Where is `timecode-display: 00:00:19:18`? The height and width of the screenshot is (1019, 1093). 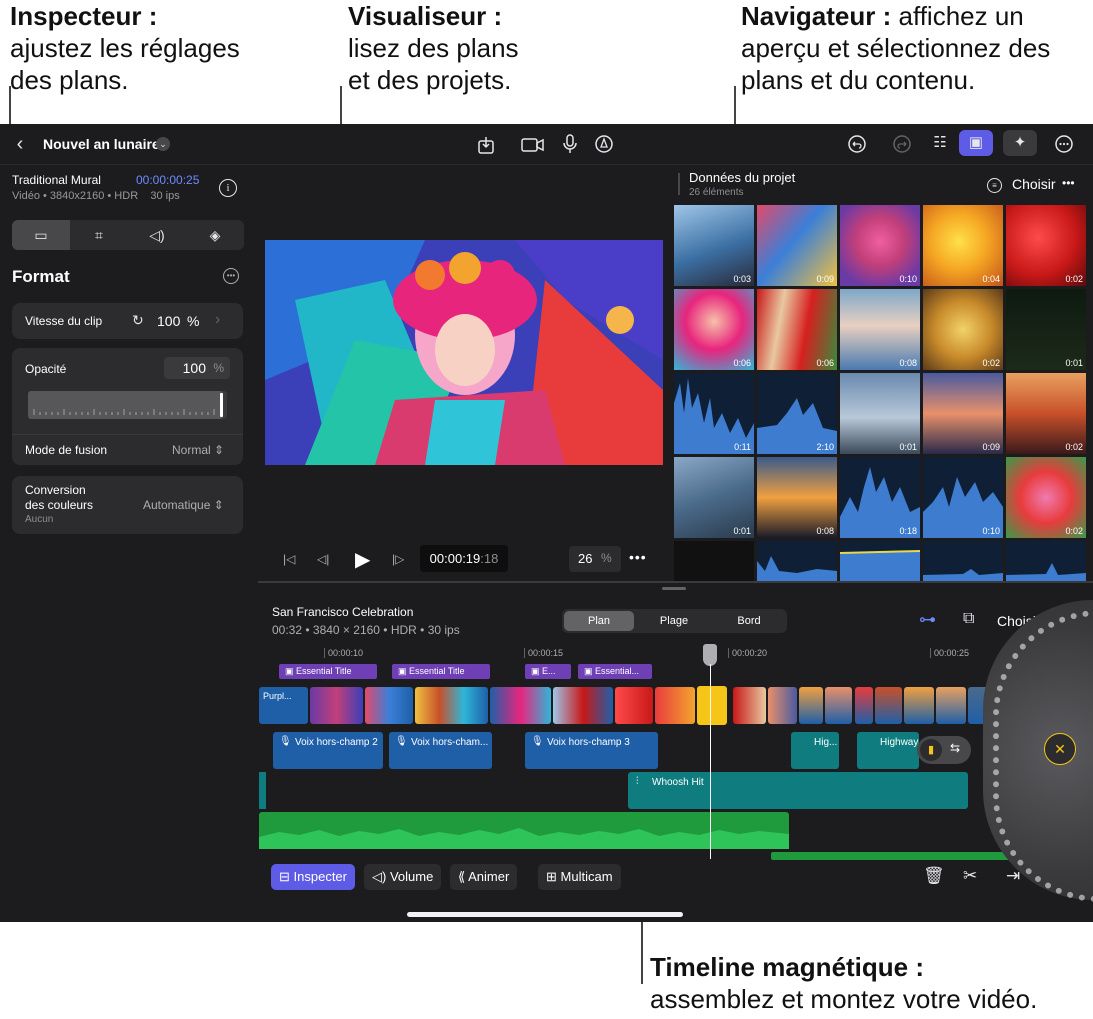
timecode-display: 00:00:19:18 is located at coordinates (464, 558).